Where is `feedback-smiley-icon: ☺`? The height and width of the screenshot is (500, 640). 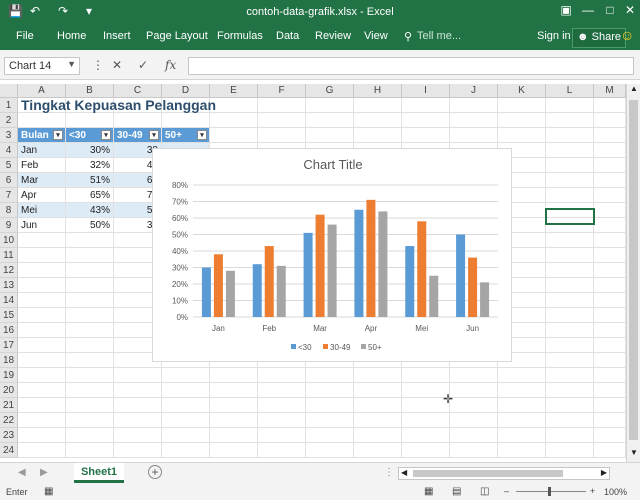 feedback-smiley-icon: ☺ is located at coordinates (627, 35).